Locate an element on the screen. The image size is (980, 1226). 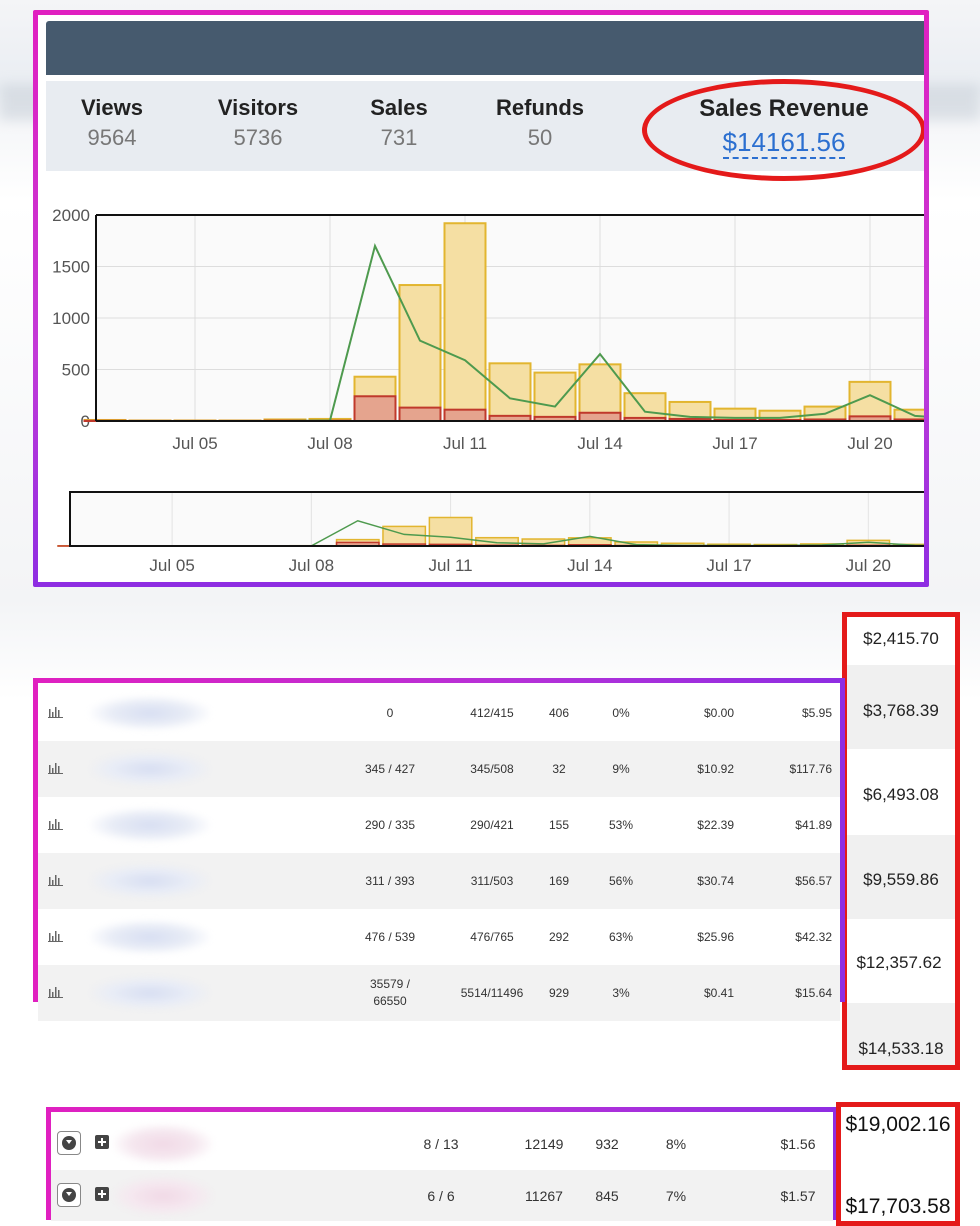
cell-text: $5.95 is located at coordinates (816, 712).